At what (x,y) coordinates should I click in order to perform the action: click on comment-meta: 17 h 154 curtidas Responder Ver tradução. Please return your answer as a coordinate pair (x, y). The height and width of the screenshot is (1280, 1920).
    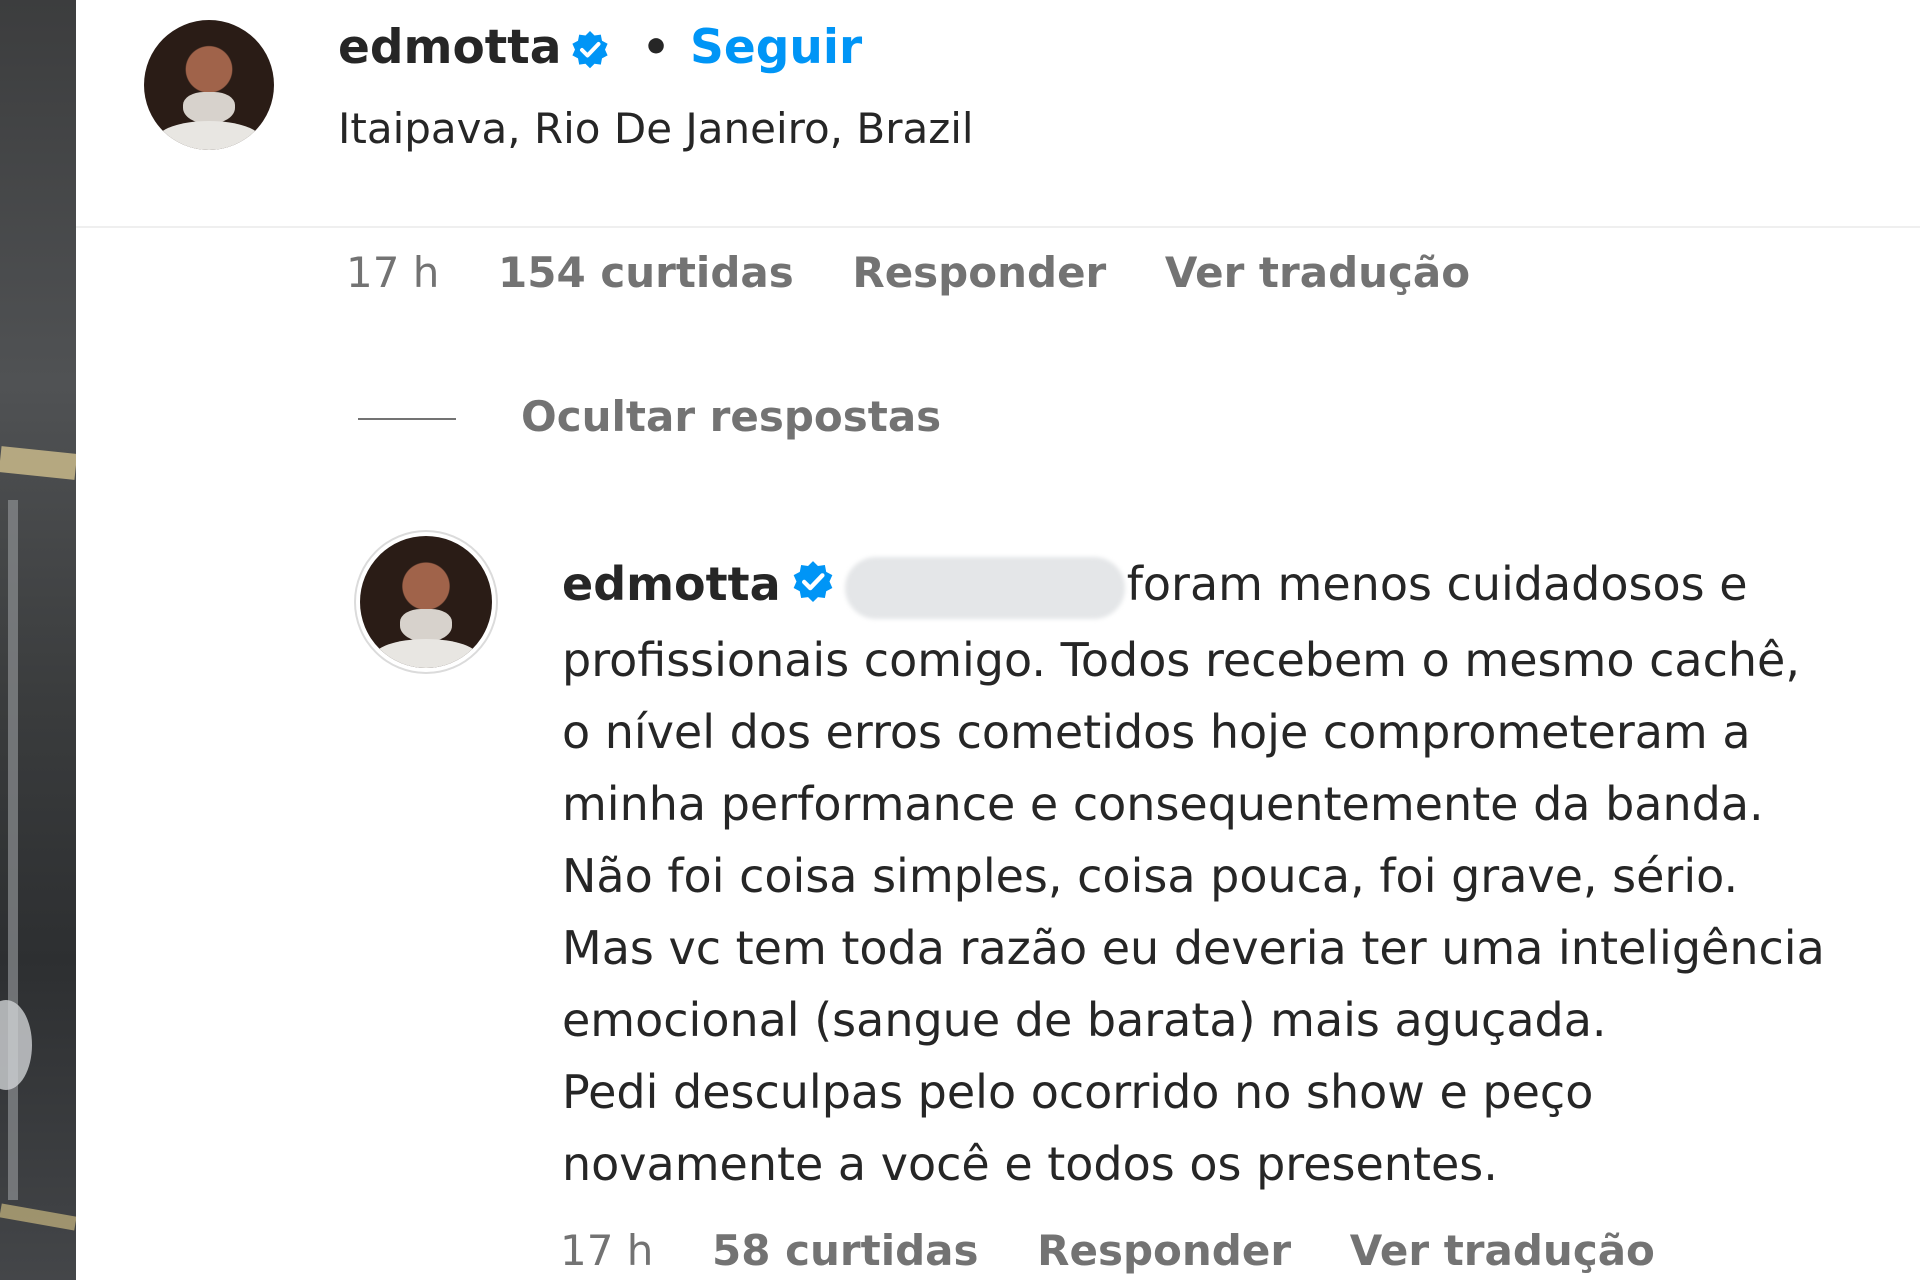
    Looking at the image, I should click on (930, 272).